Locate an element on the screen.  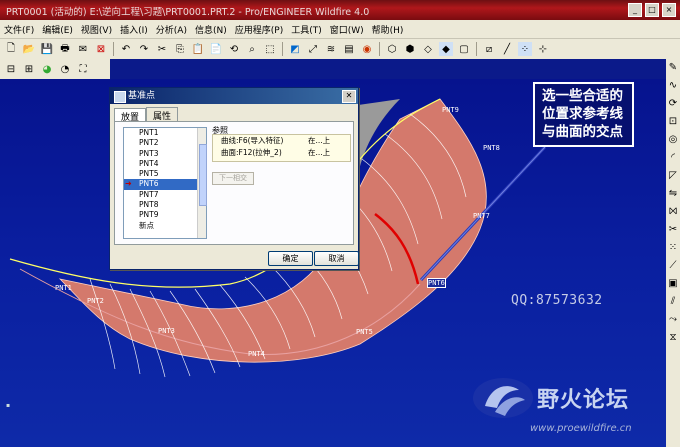
dialog-titlebar: 基准点 ✕ is located at coordinates (234, 96).